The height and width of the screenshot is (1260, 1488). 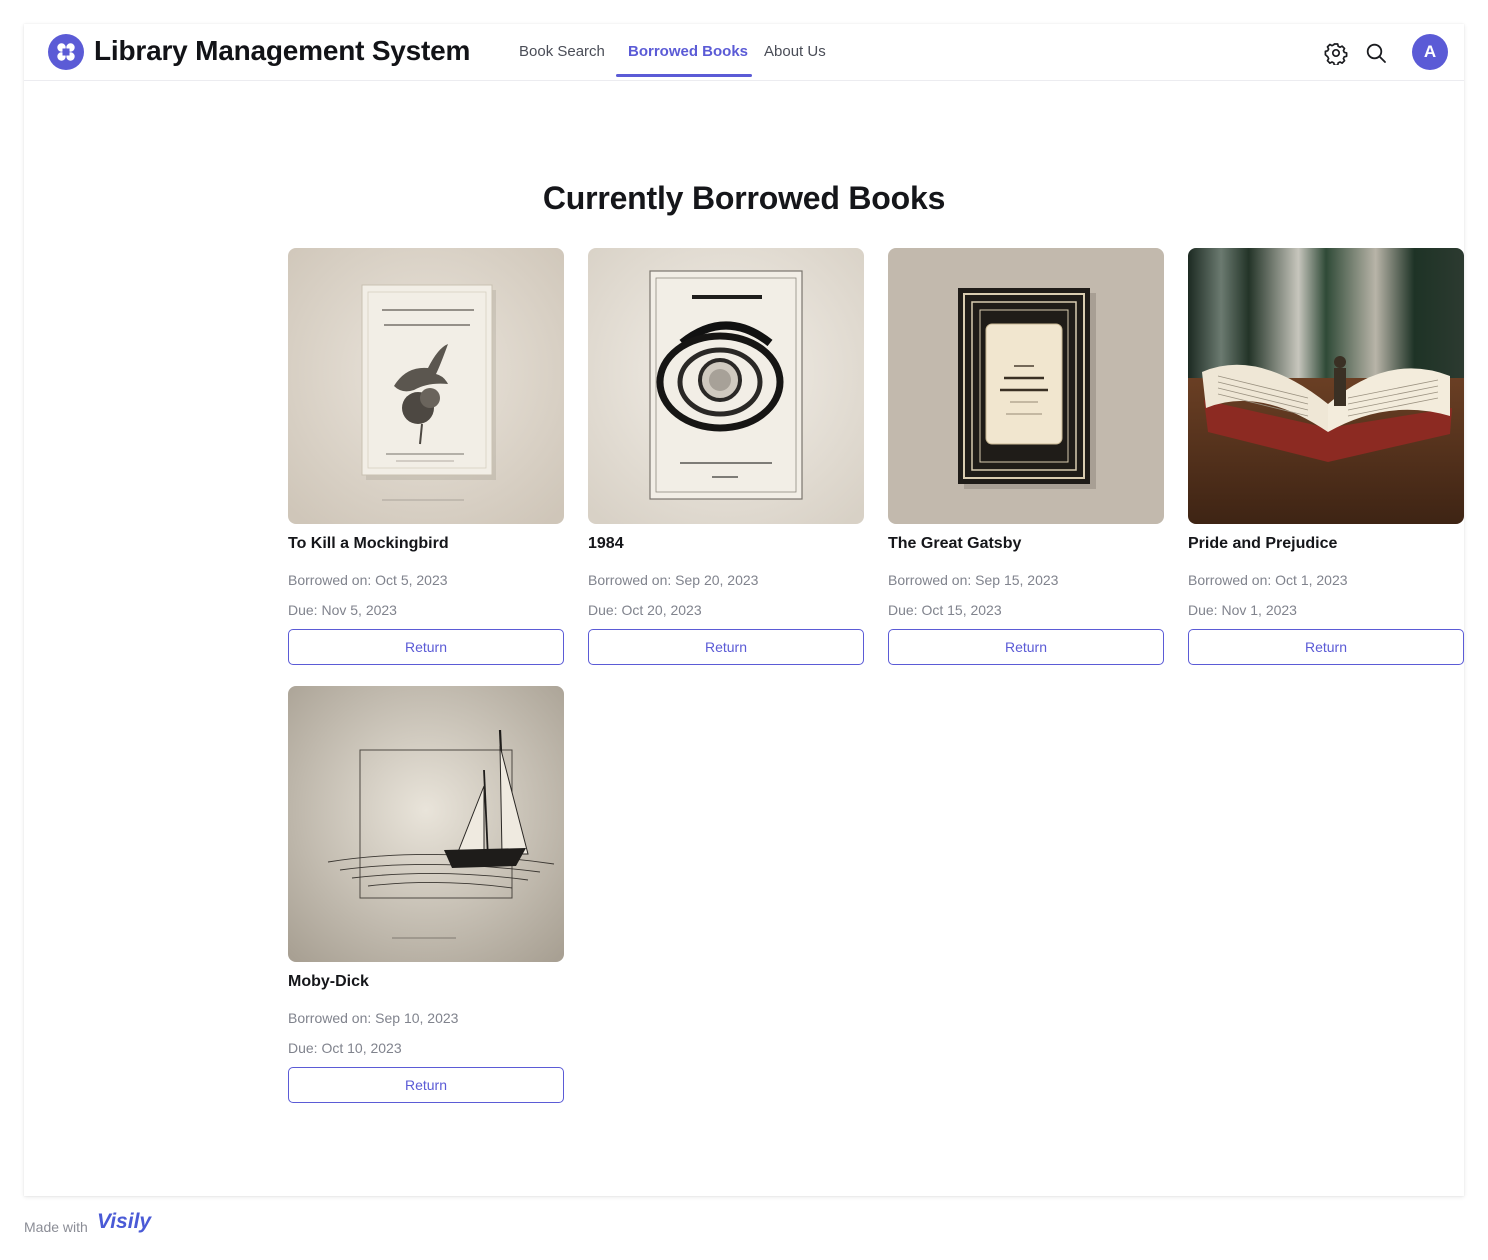 What do you see at coordinates (368, 580) in the screenshot?
I see `borrowed-date: Borrowed on: Oct 5, 2023` at bounding box center [368, 580].